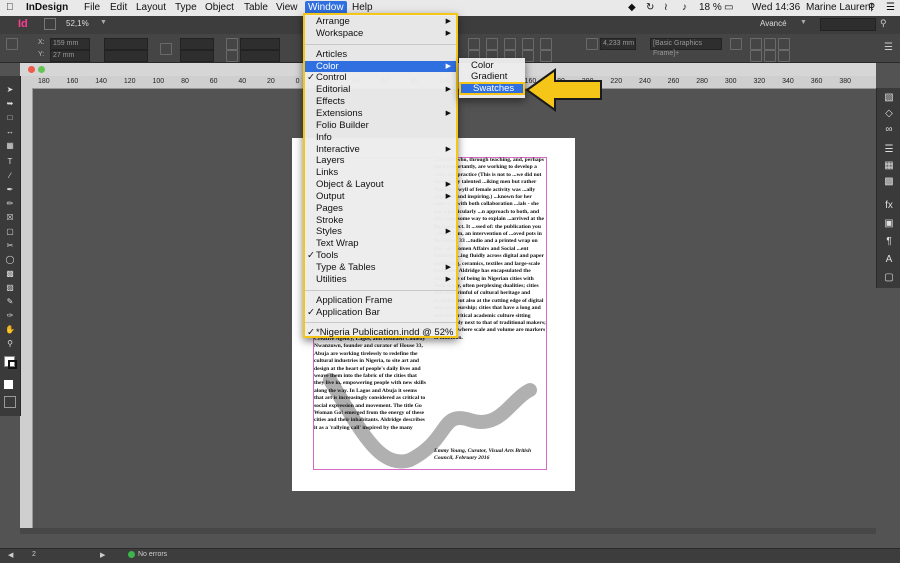  What do you see at coordinates (102, 555) in the screenshot?
I see `next-page-icon: ▶` at bounding box center [102, 555].